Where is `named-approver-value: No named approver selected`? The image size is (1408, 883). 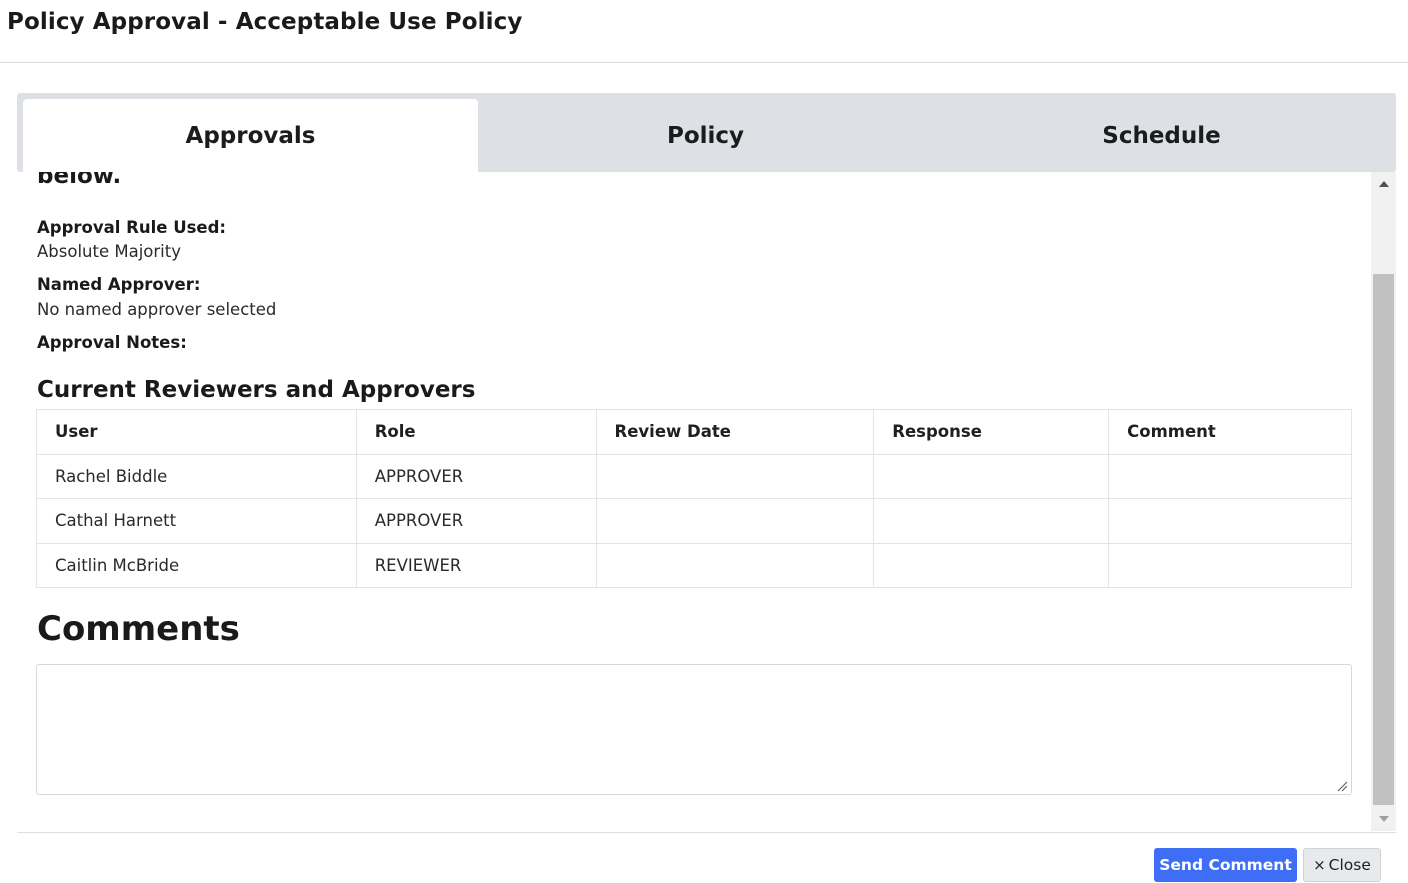
named-approver-value: No named approver selected is located at coordinates (157, 309).